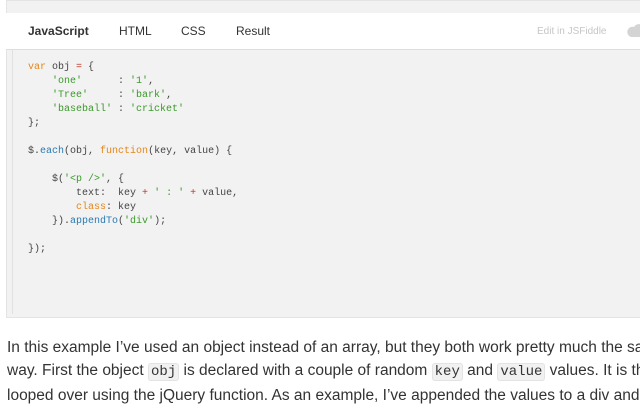 This screenshot has width=640, height=407. I want to click on code-token: })., so click(49, 221).